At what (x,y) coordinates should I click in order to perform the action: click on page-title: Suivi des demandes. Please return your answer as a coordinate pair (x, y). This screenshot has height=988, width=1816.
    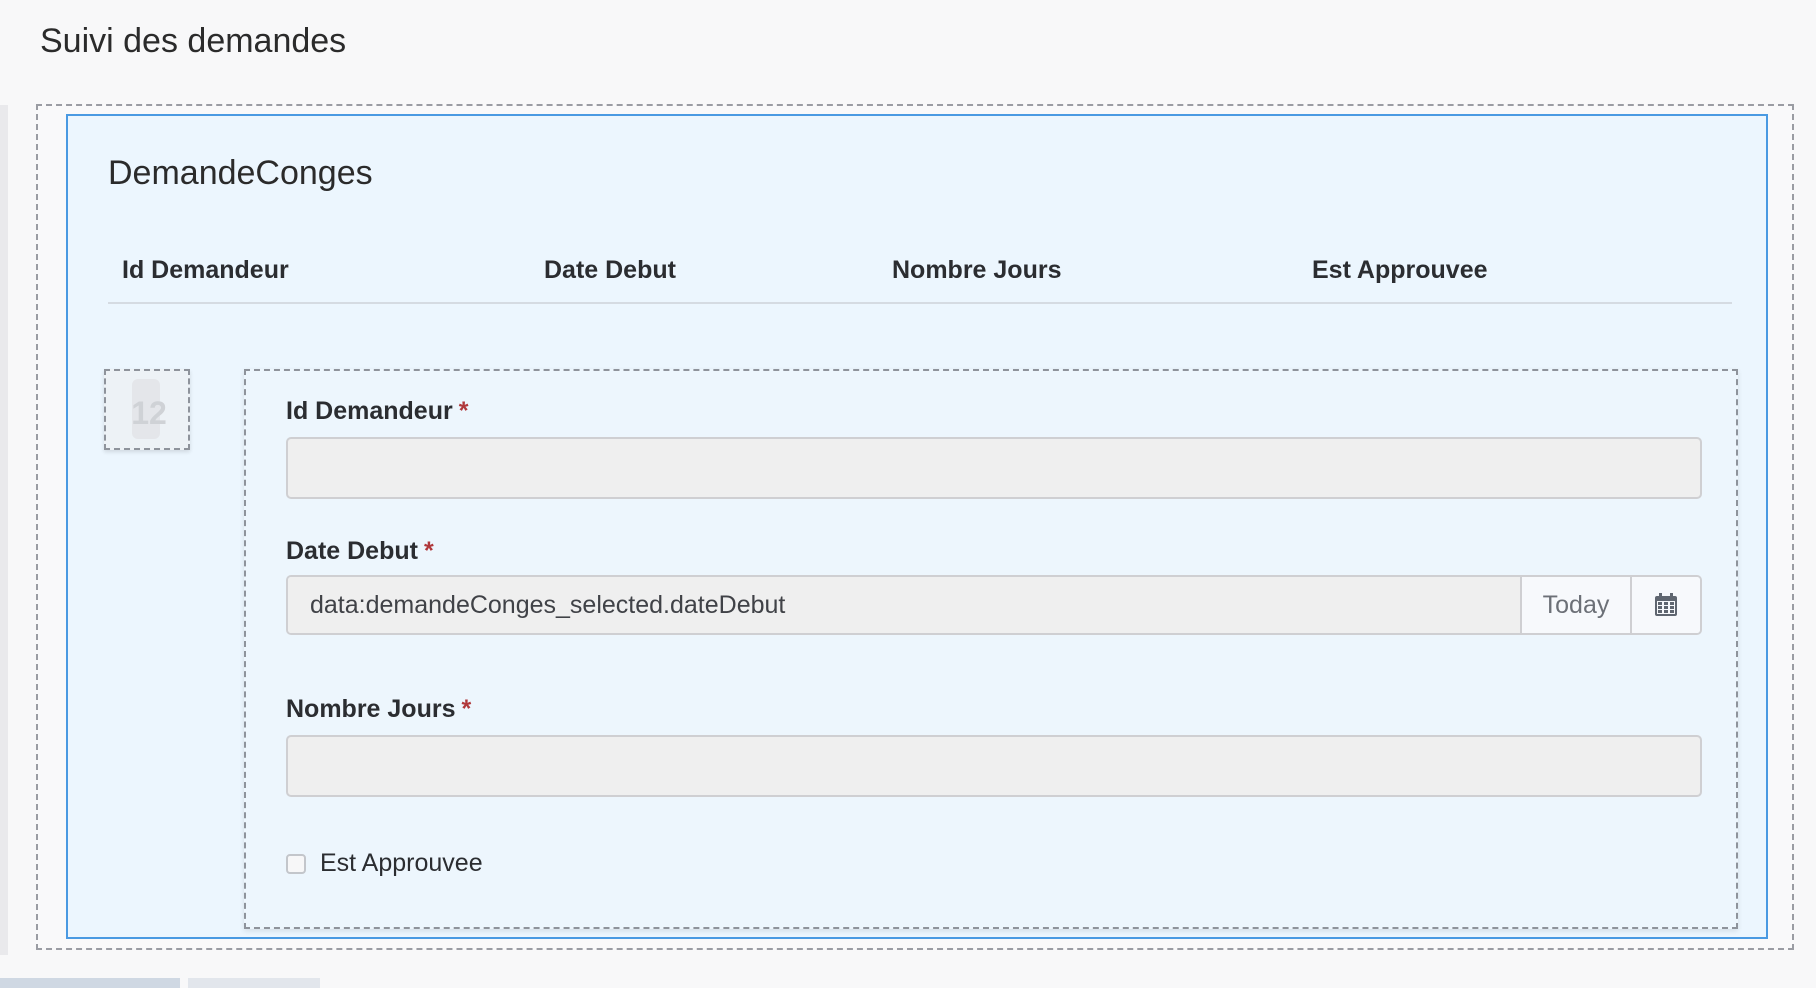
    Looking at the image, I should click on (193, 41).